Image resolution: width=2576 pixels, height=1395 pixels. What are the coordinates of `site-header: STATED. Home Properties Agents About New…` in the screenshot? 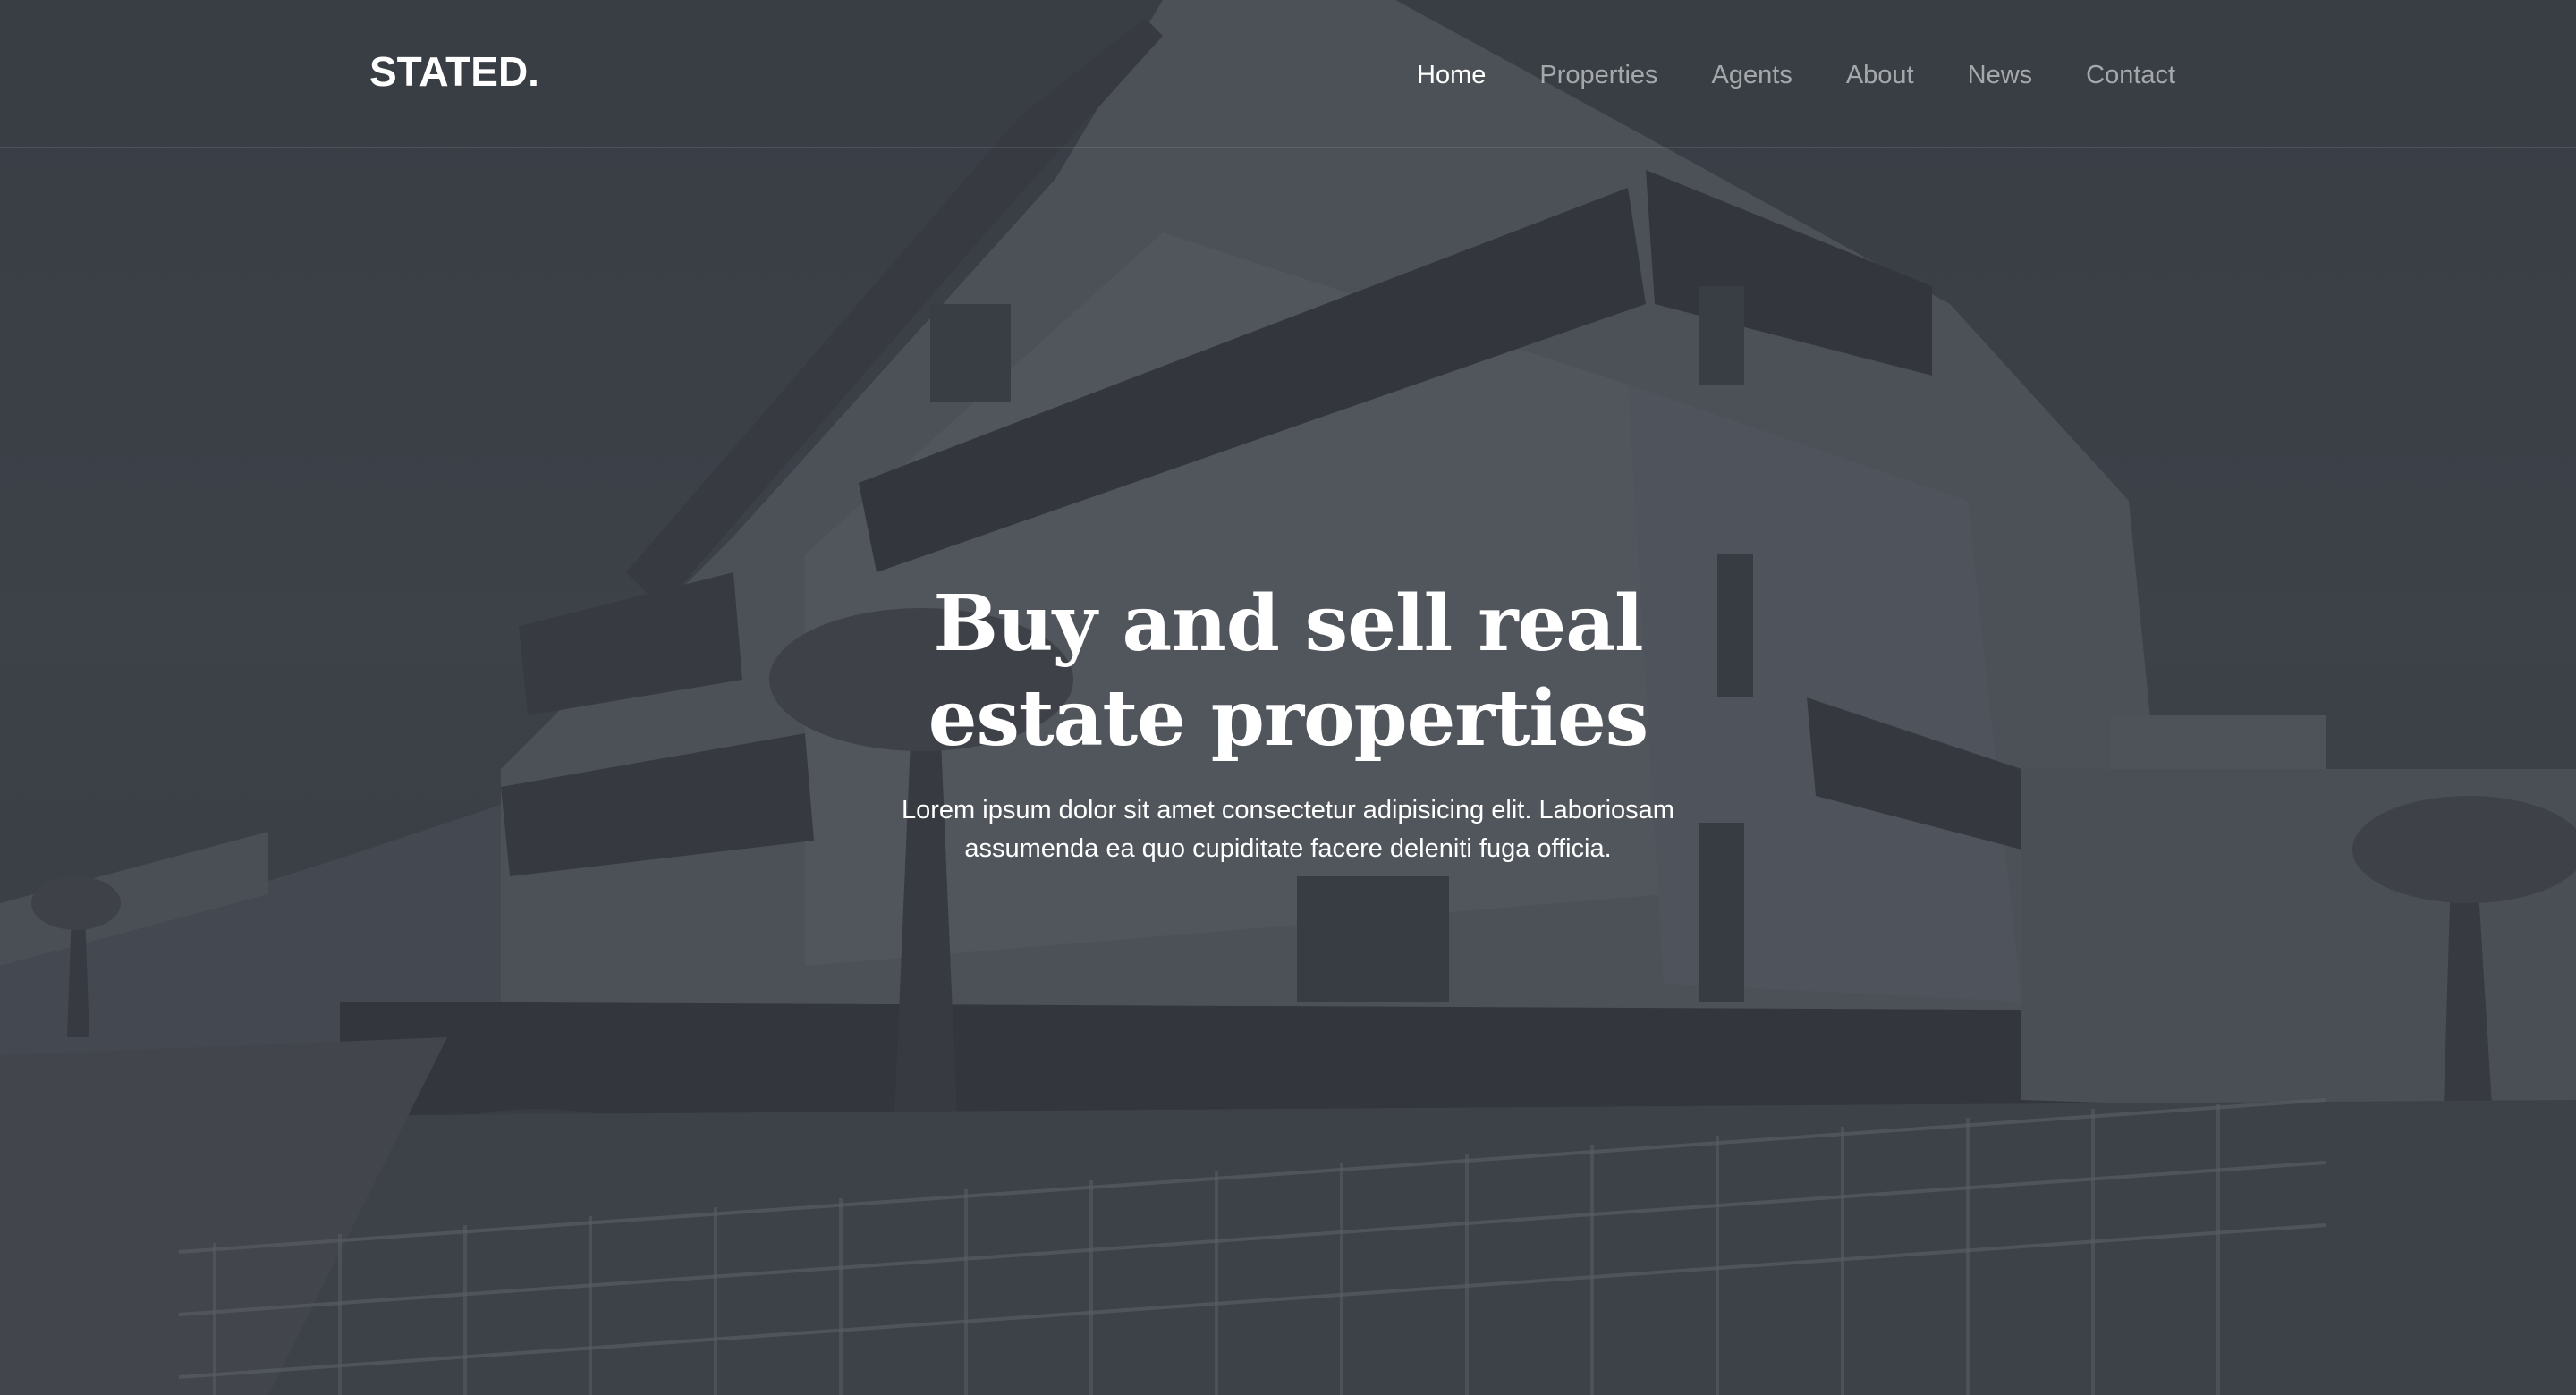 It's located at (1288, 74).